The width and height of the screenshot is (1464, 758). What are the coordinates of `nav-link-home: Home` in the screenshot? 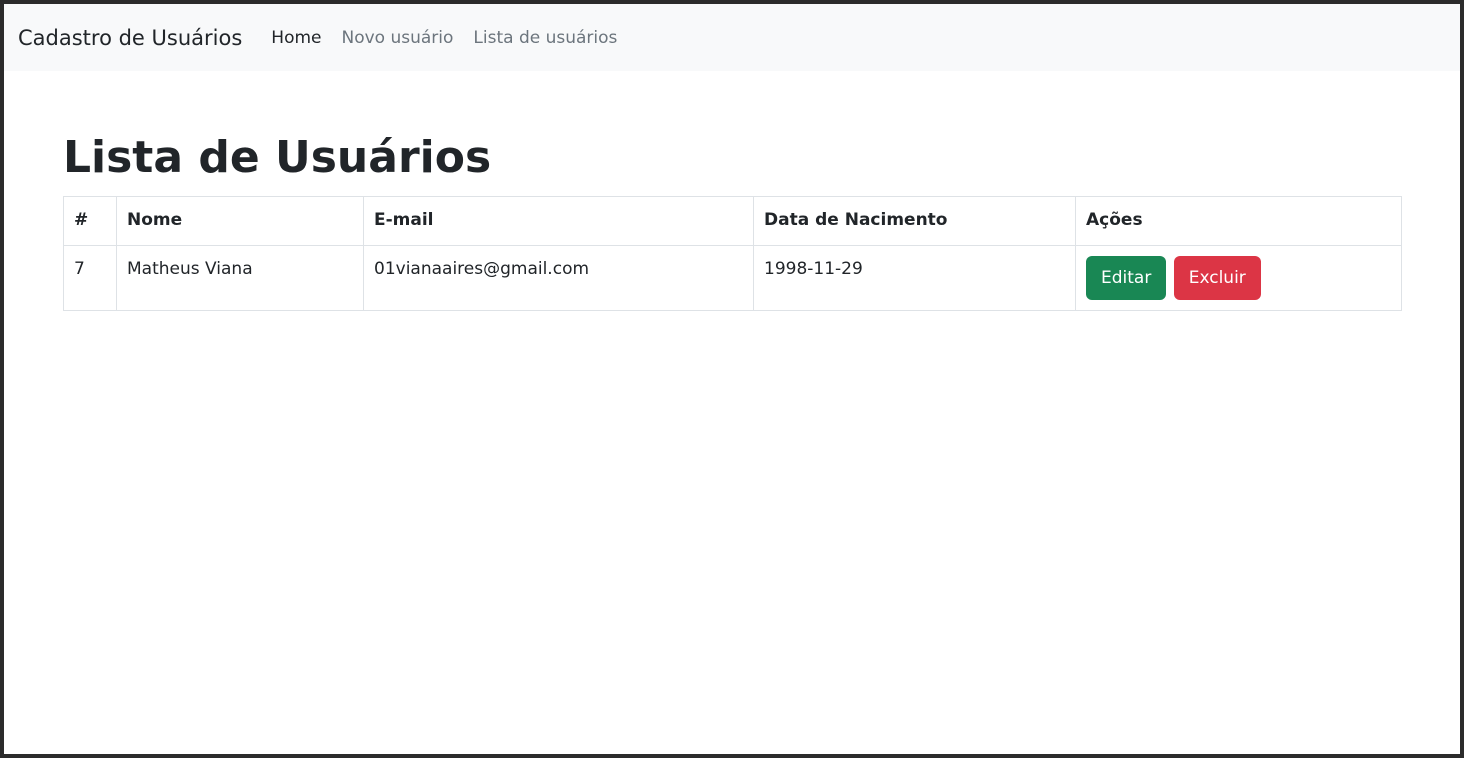 It's located at (296, 38).